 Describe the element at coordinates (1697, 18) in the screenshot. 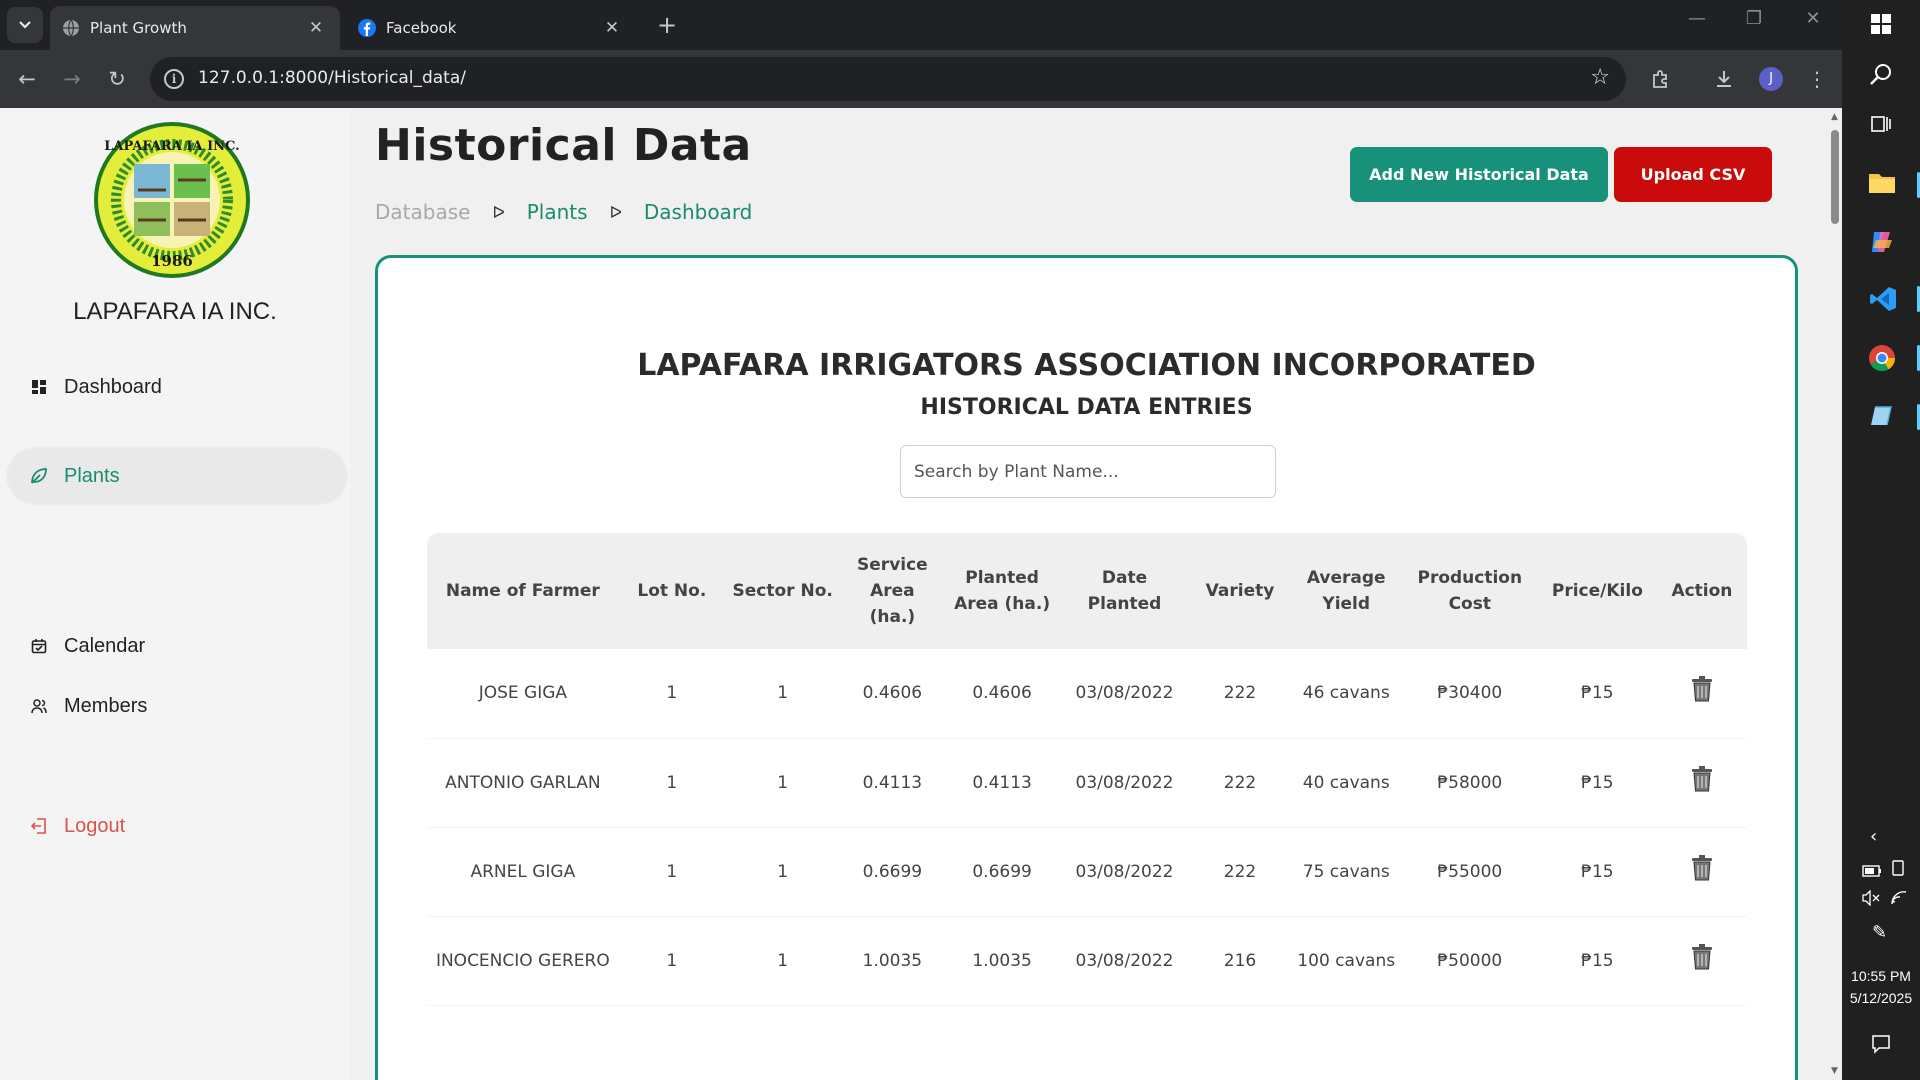

I see `minimize-icon: —` at that location.